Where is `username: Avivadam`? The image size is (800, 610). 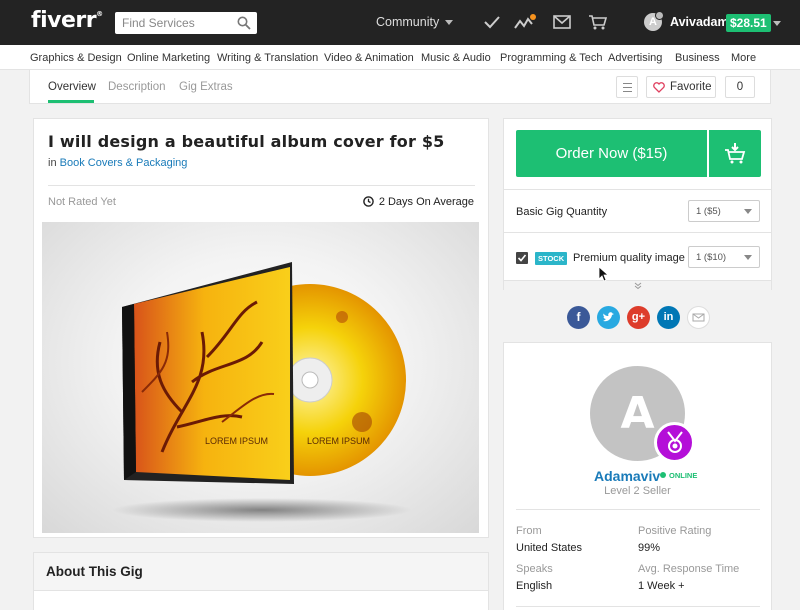 username: Avivadam is located at coordinates (699, 22).